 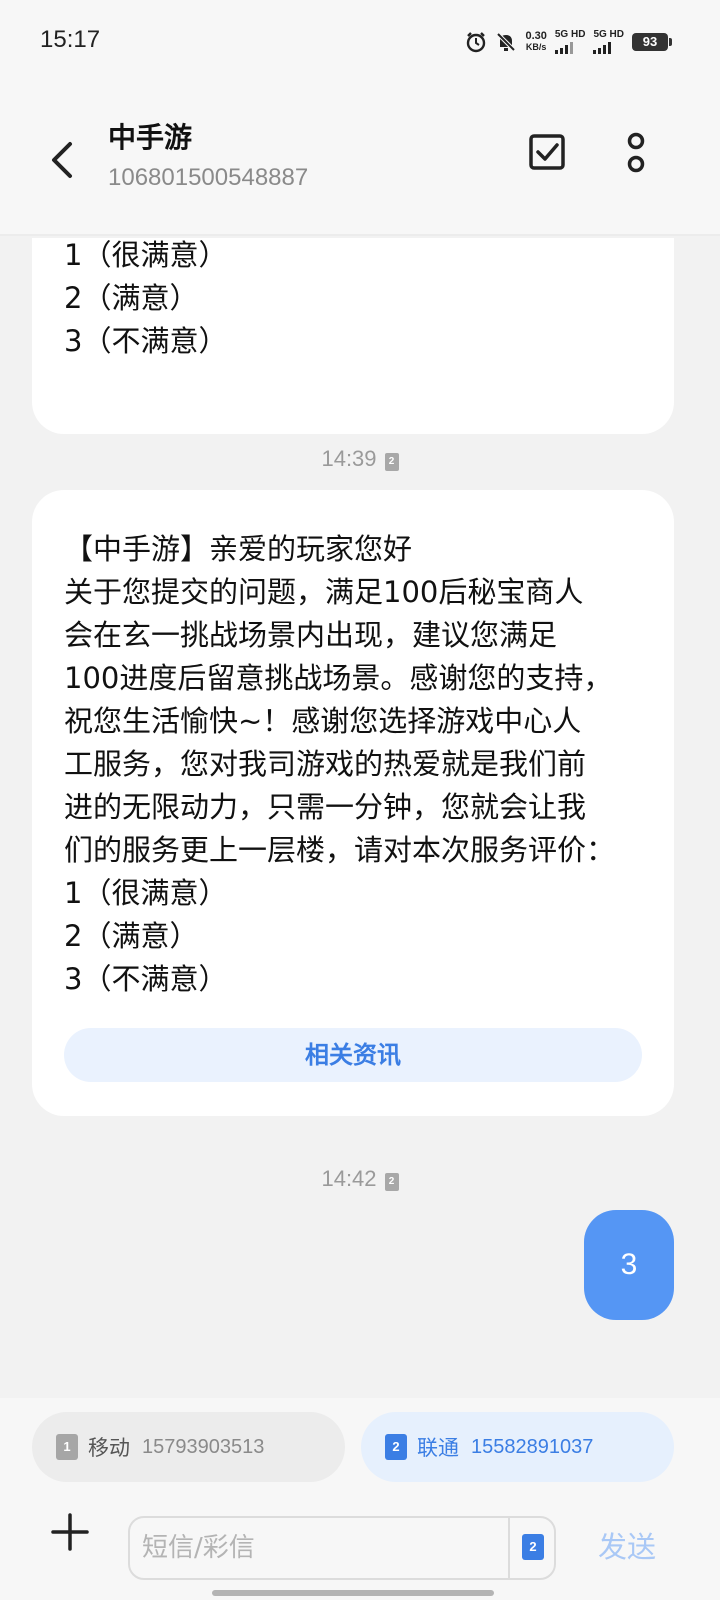 I want to click on outgoing-message-bubble: 3, so click(x=629, y=1265).